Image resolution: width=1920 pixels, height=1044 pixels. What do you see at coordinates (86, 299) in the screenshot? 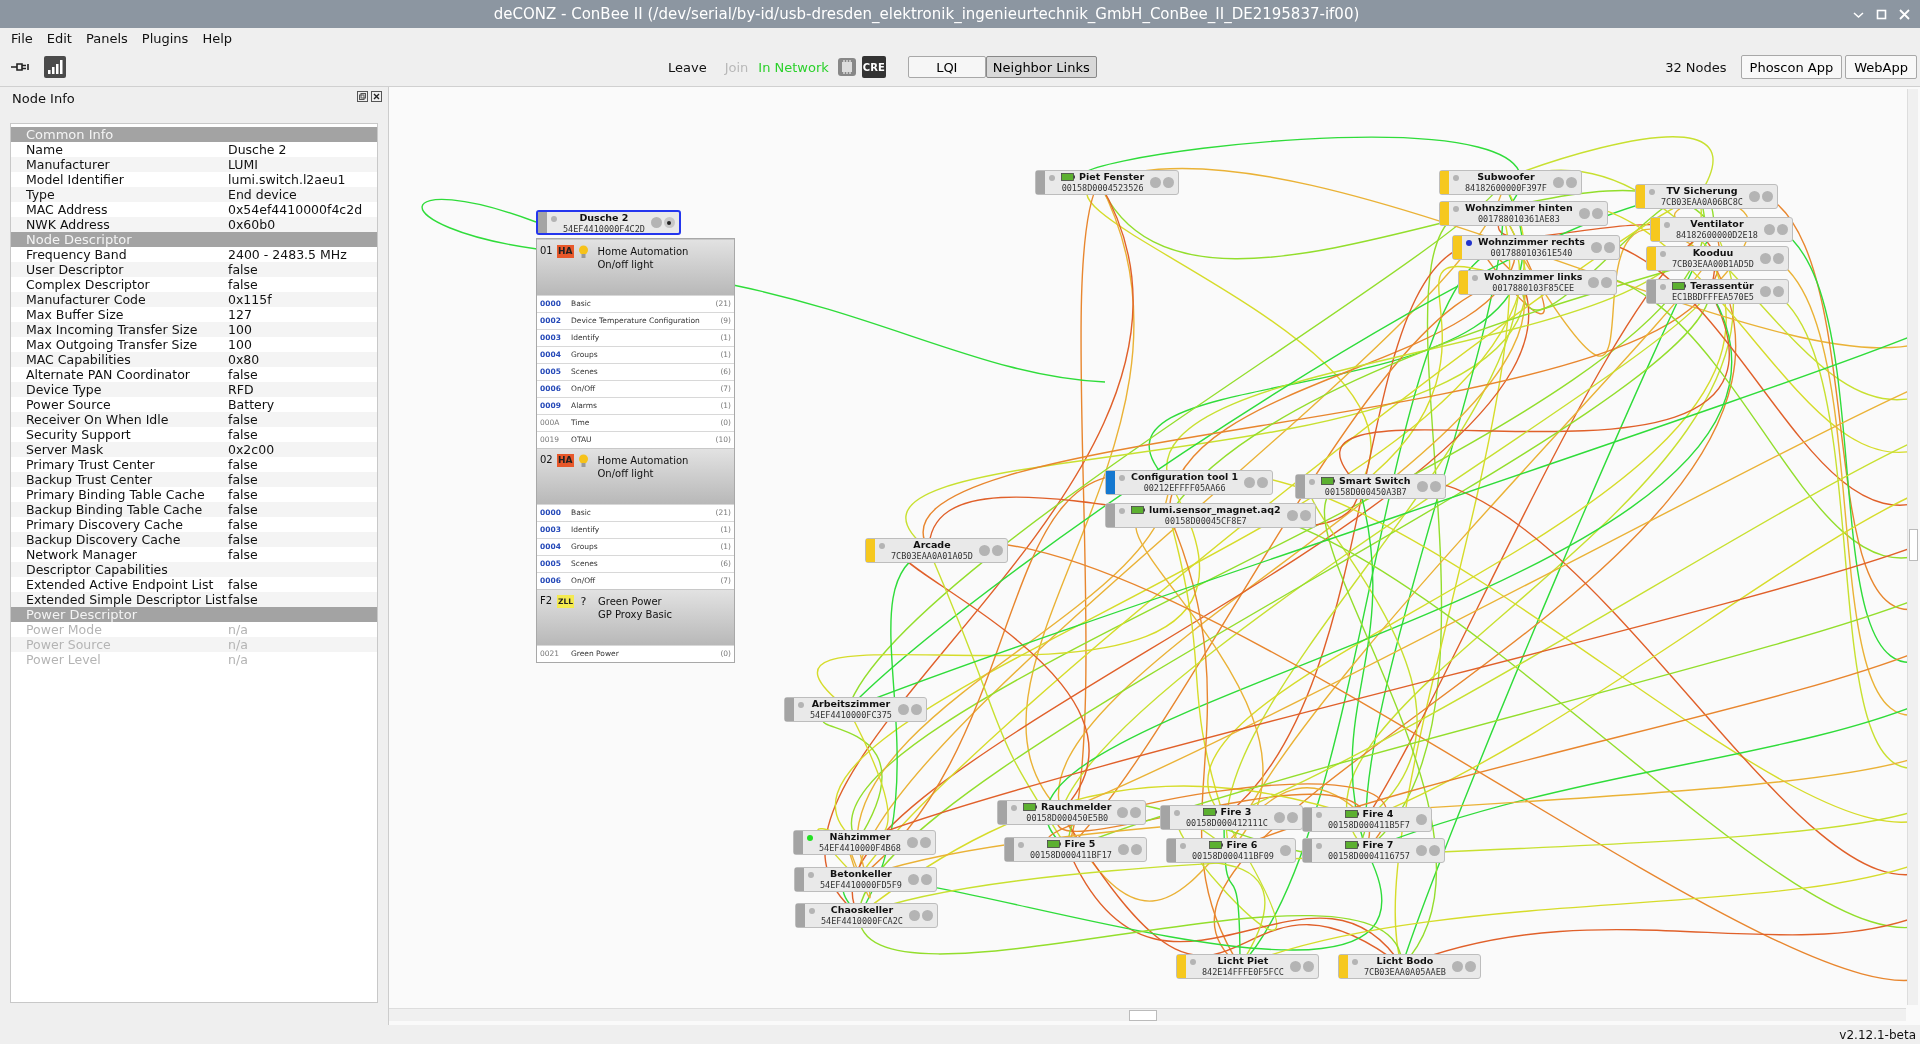
I see `property-label: Manufacturer Code` at bounding box center [86, 299].